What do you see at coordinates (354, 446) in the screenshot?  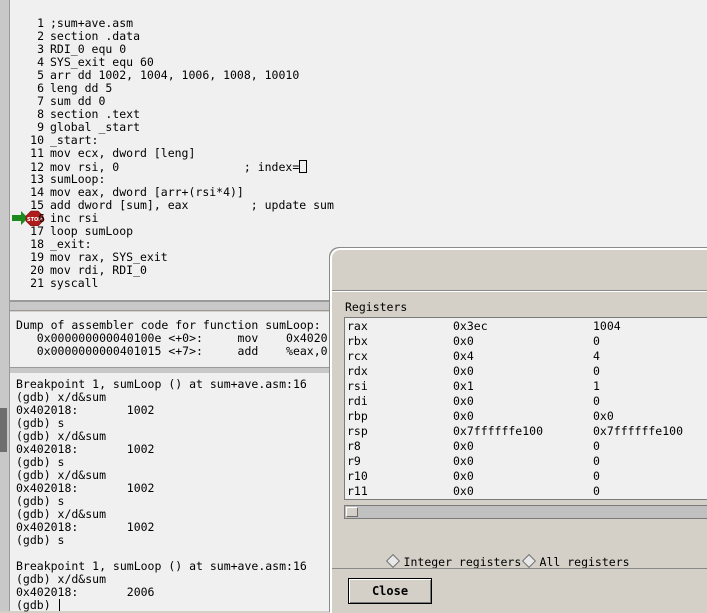 I see `register-name: r8` at bounding box center [354, 446].